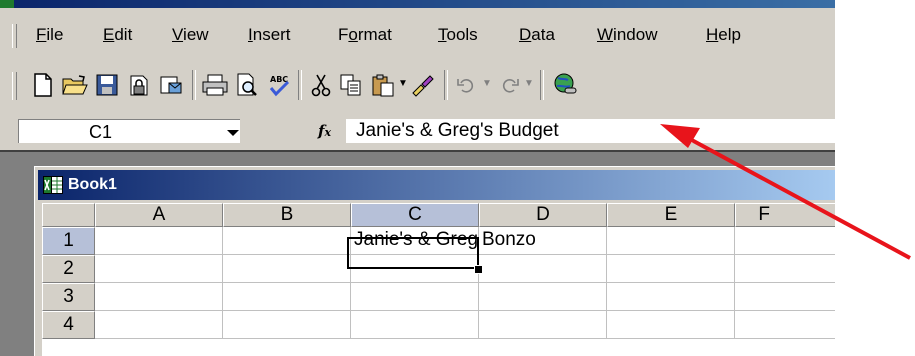 Image resolution: width=915 pixels, height=356 pixels. What do you see at coordinates (478, 269) in the screenshot?
I see `fill-handle` at bounding box center [478, 269].